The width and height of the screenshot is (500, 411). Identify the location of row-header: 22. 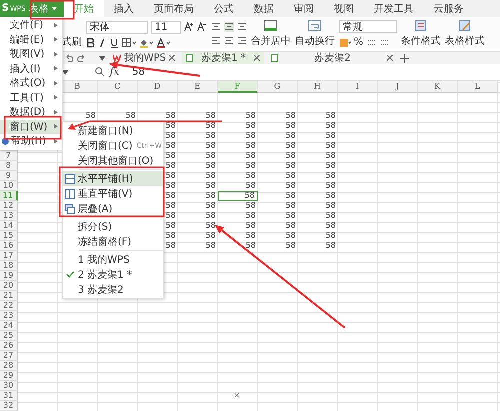
(9, 306).